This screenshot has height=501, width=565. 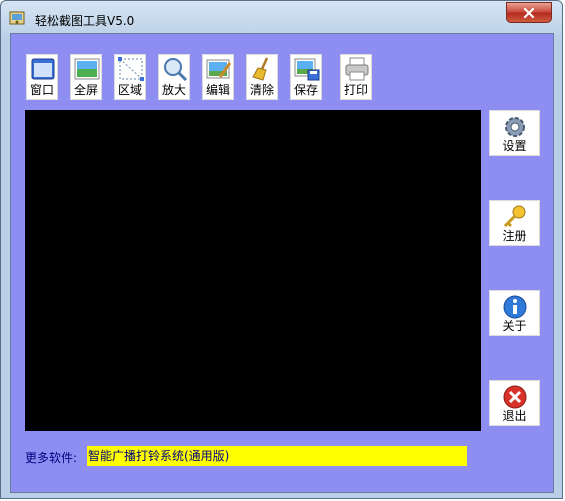 I want to click on settings-label: 设置, so click(x=514, y=146).